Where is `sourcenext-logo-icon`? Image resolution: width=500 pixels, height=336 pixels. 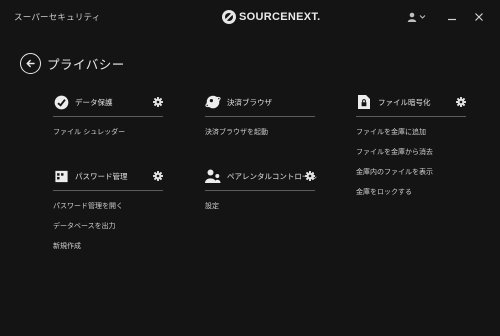
sourcenext-logo-icon is located at coordinates (229, 17).